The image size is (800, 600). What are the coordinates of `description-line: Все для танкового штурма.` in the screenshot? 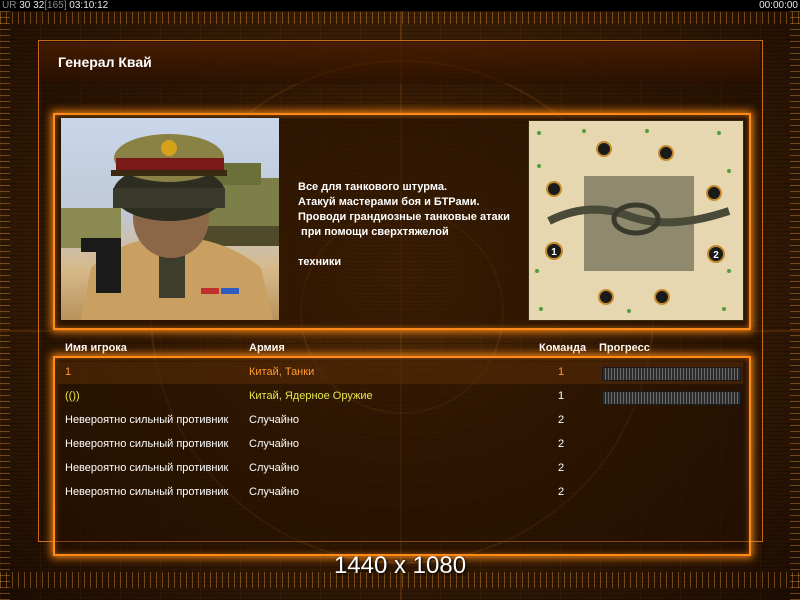 It's located at (372, 187).